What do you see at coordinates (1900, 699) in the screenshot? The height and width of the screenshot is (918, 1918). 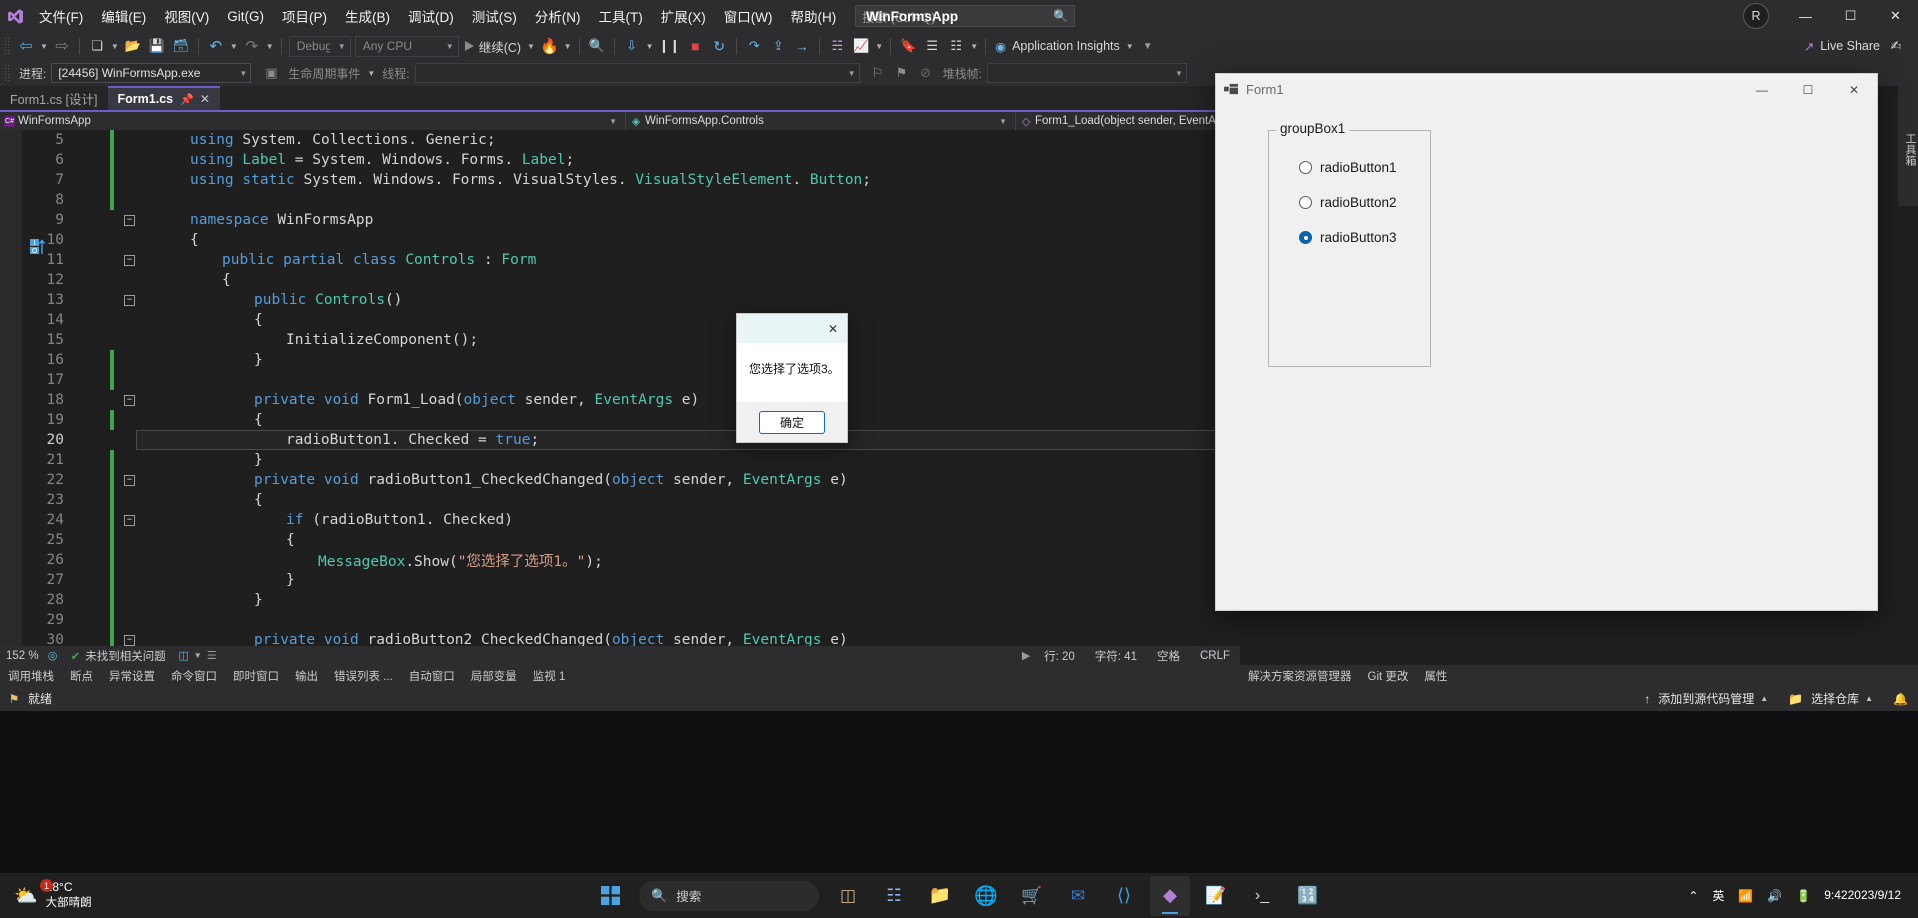 I see `notifications-button: 🔔` at bounding box center [1900, 699].